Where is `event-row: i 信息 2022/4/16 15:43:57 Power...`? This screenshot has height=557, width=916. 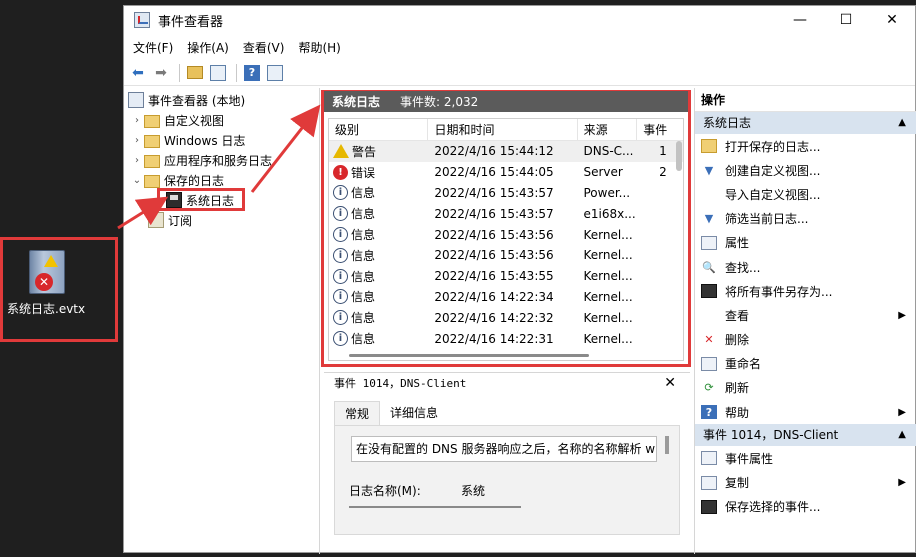 event-row: i 信息 2022/4/16 15:43:57 Power... is located at coordinates (506, 193).